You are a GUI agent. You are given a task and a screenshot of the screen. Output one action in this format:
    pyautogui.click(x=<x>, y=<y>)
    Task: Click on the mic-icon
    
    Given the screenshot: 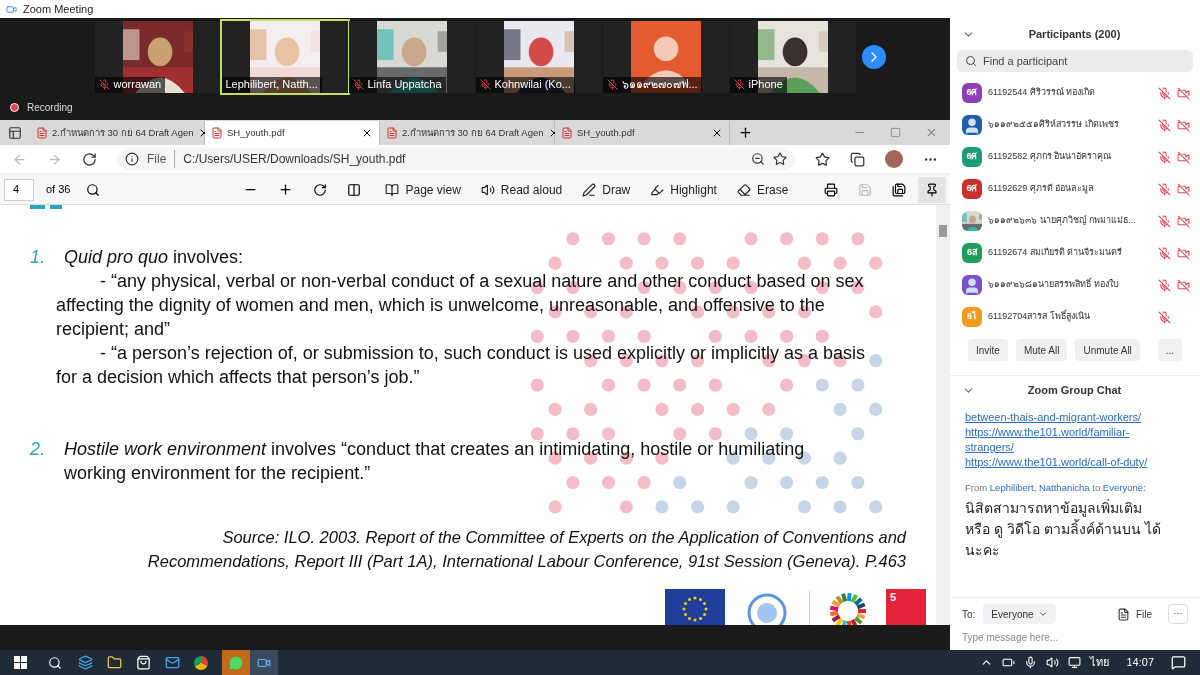 What is the action you would take?
    pyautogui.click(x=1031, y=662)
    